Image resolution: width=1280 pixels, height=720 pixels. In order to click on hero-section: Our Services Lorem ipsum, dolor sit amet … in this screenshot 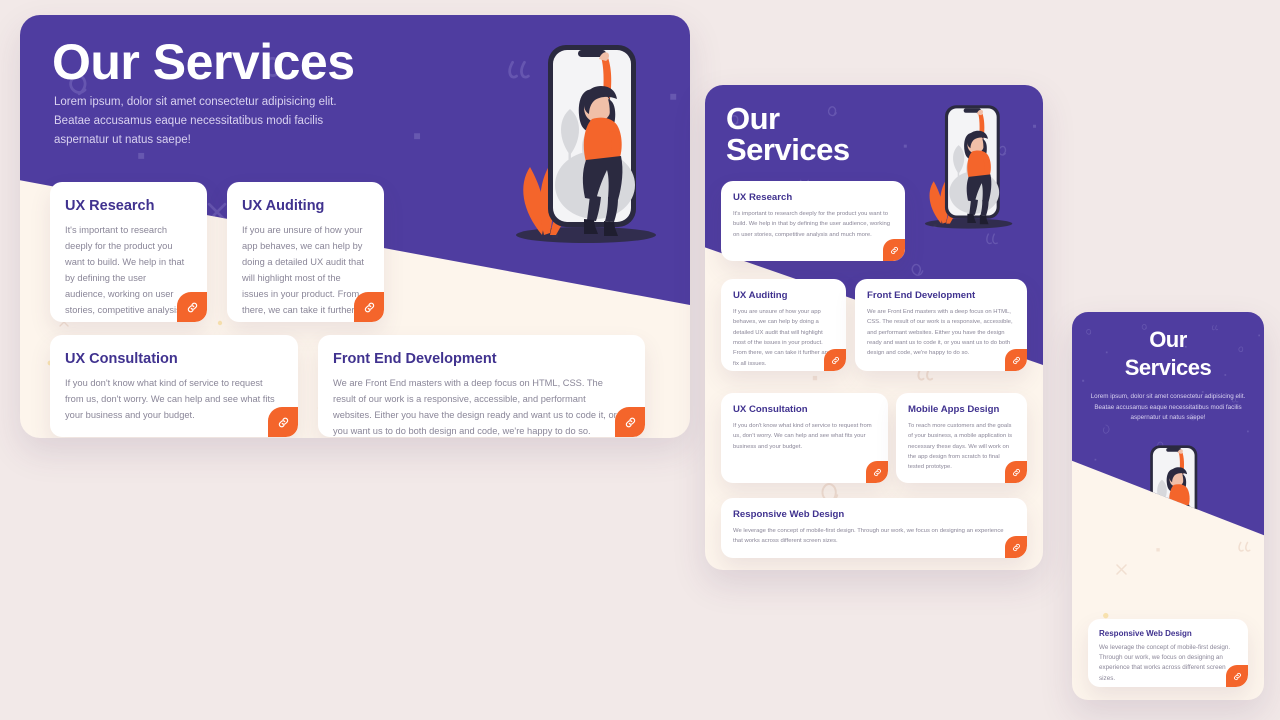, I will do `click(1168, 433)`.